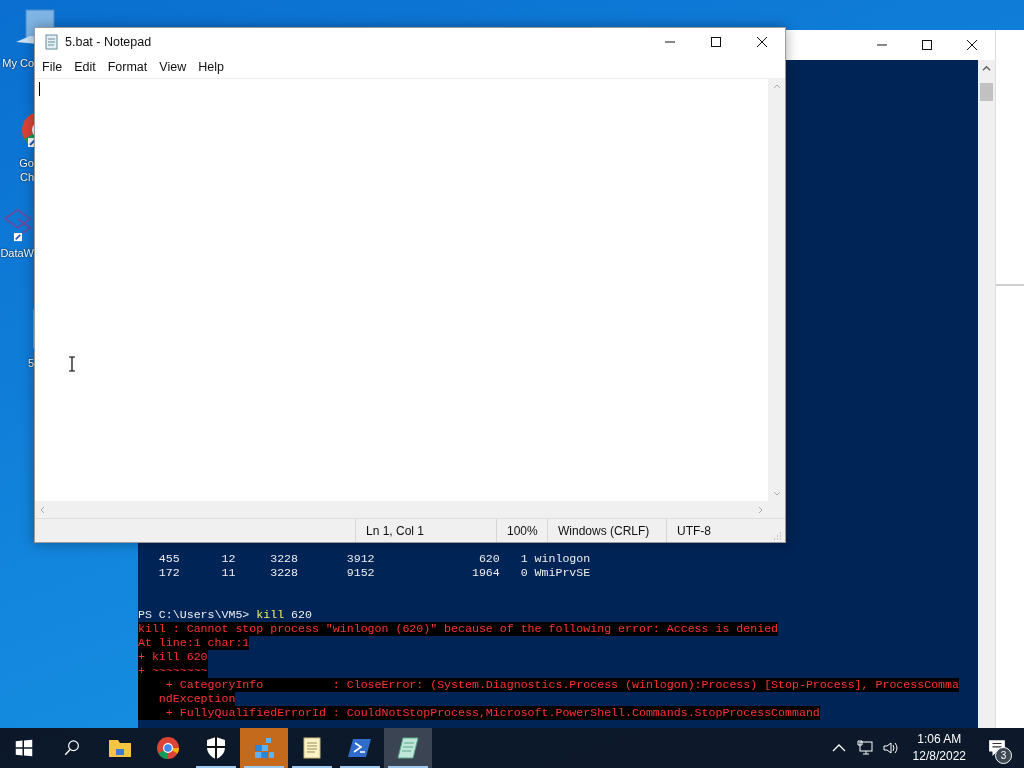  I want to click on console-output-line: 172 11 3228 9152 1964 0 WmiPrvSE, so click(374, 573).